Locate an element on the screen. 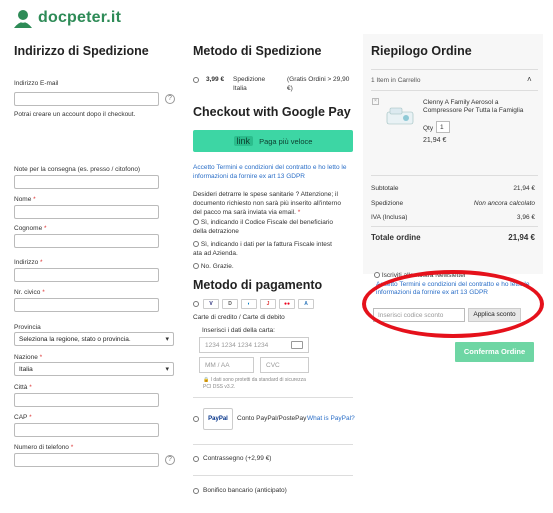 The image size is (553, 513). mastercard-icon: ●● is located at coordinates (287, 304).